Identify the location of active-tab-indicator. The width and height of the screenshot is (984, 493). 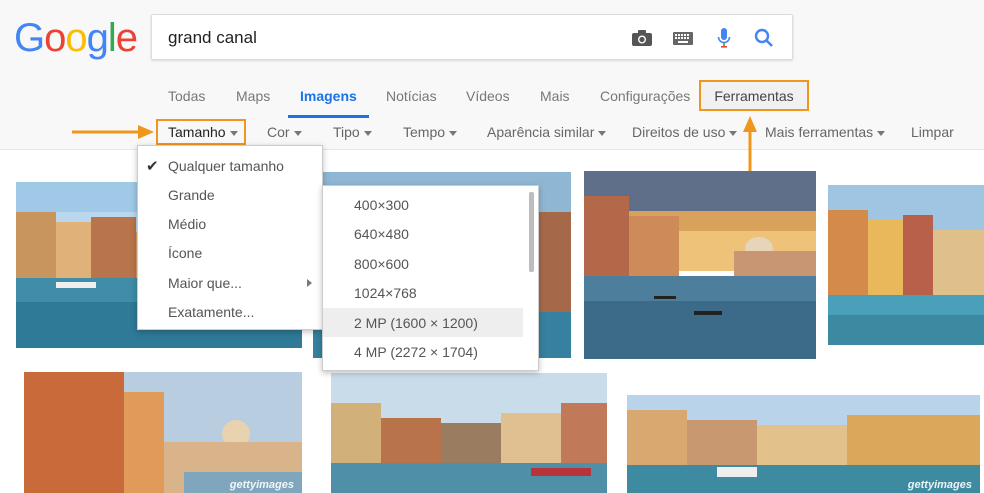
(328, 116).